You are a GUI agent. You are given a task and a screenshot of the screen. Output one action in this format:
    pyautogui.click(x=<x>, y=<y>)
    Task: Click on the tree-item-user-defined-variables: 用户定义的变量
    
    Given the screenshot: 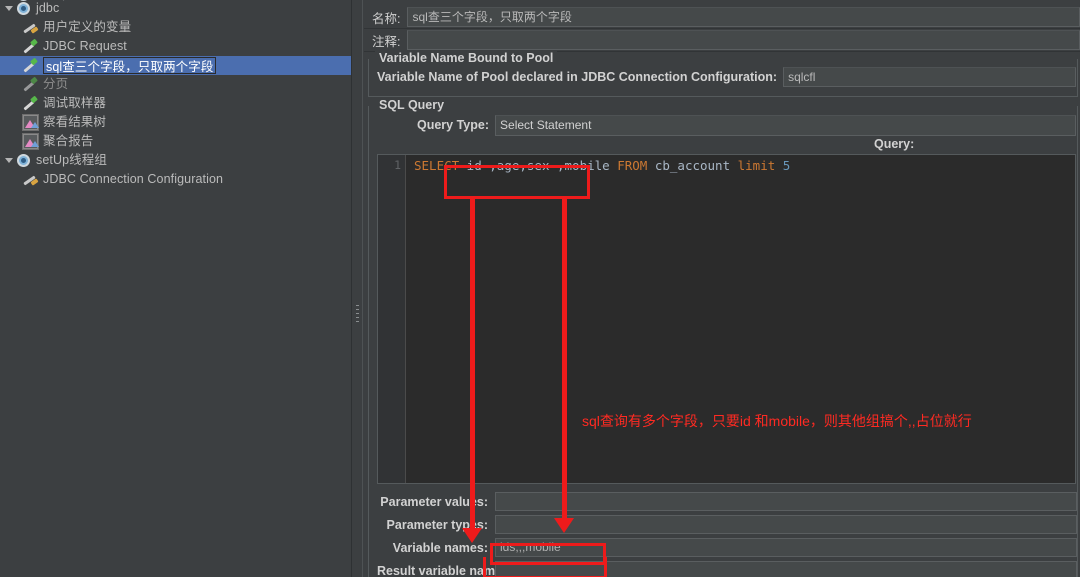 What is the action you would take?
    pyautogui.click(x=175, y=27)
    